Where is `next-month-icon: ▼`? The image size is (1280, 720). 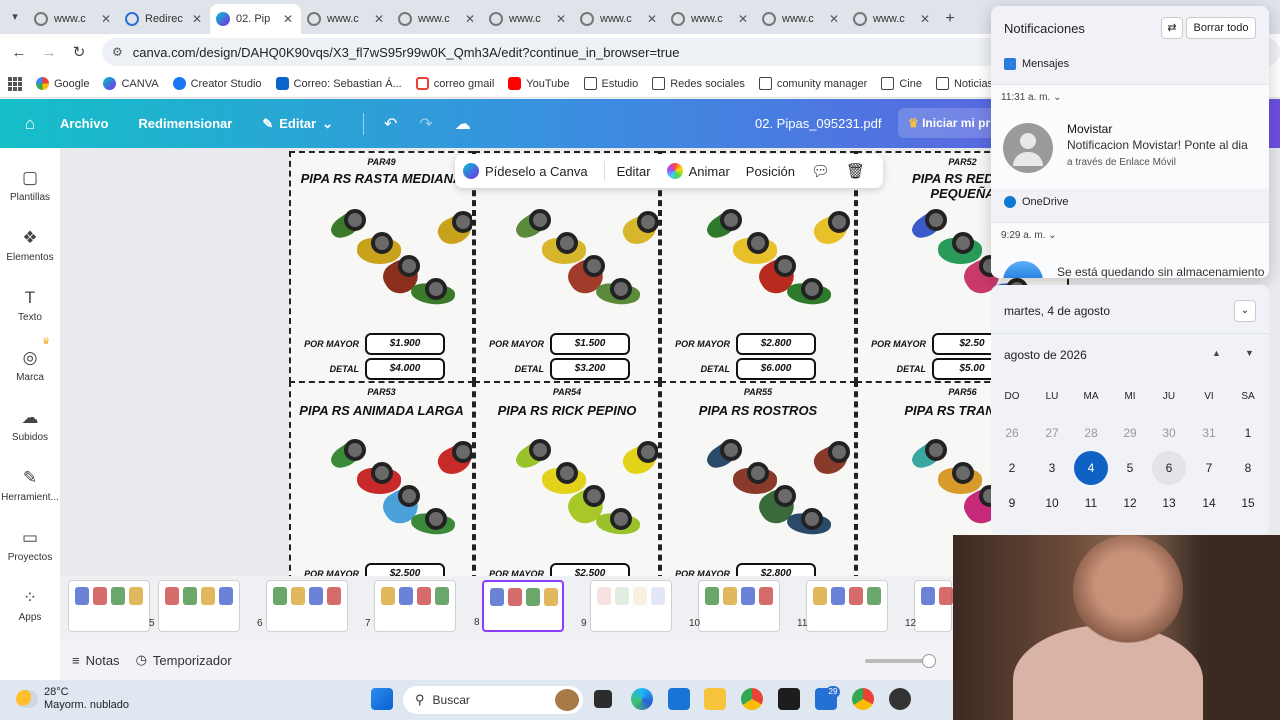
next-month-icon: ▼ is located at coordinates (1249, 353).